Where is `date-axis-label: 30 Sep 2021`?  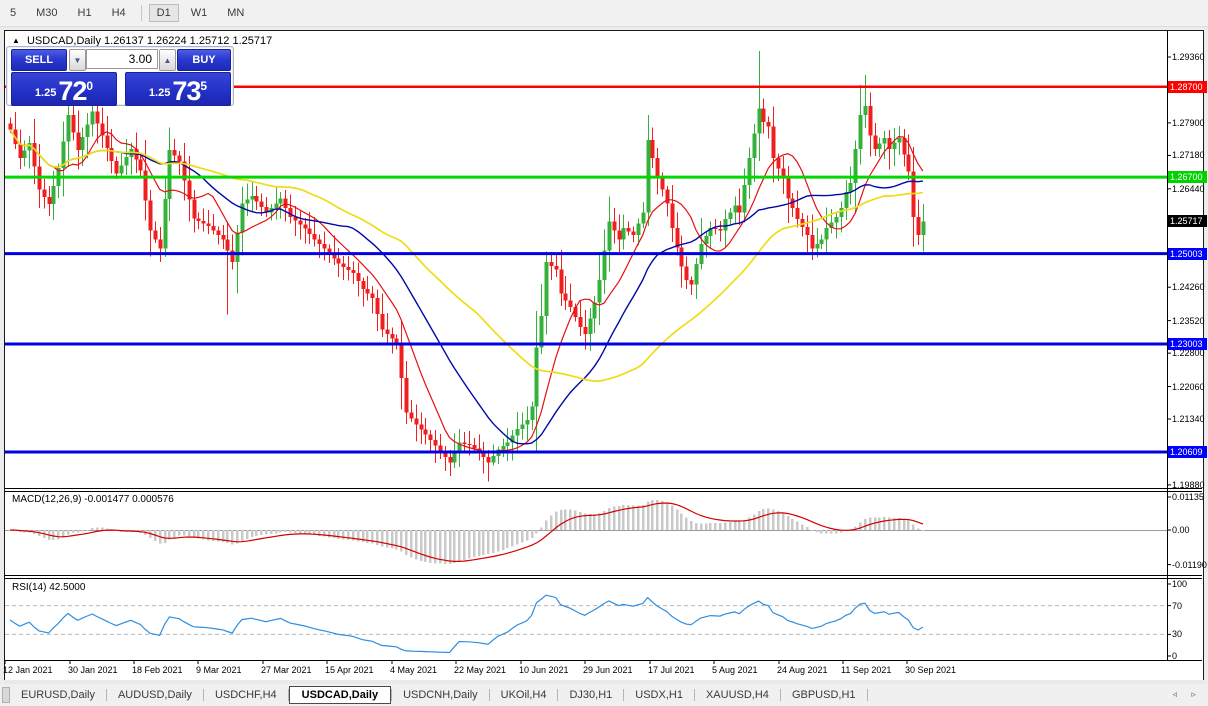
date-axis-label: 30 Sep 2021 is located at coordinates (931, 670).